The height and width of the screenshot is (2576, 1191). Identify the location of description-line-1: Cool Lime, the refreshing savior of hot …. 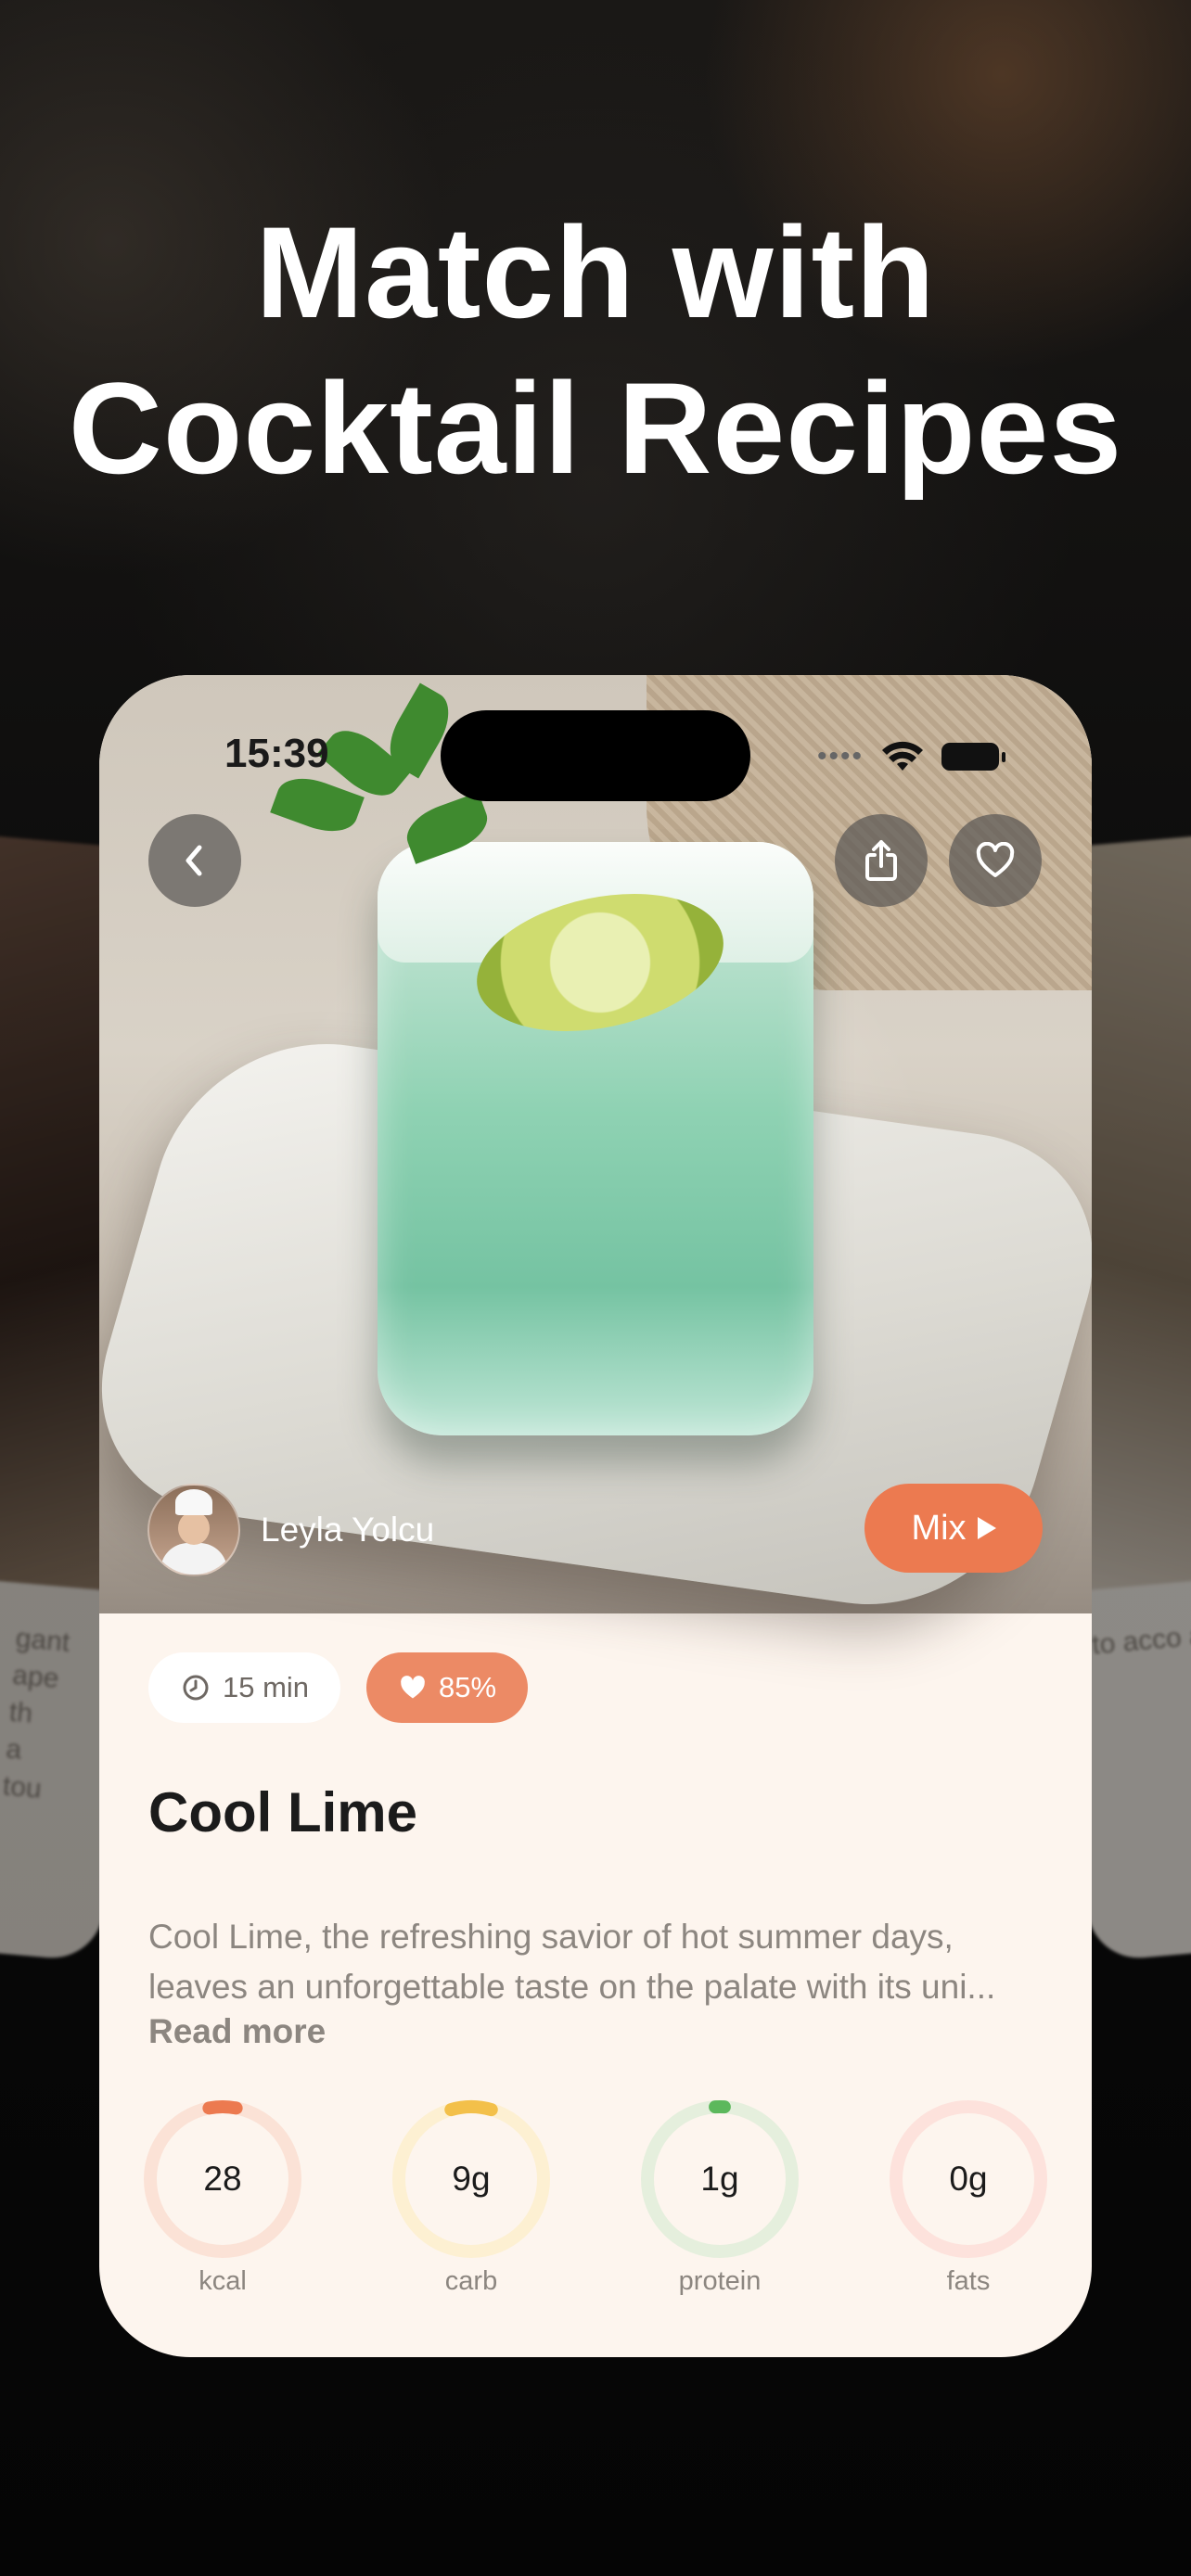
(551, 1937).